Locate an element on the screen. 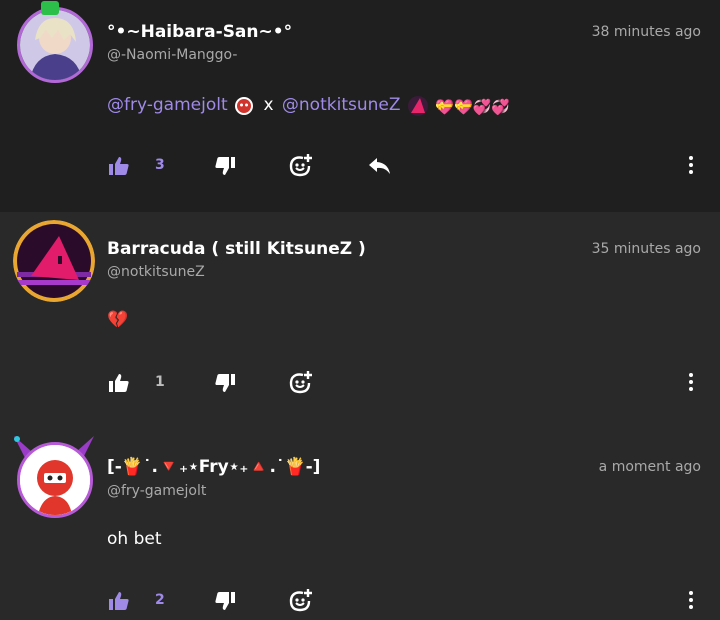 Image resolution: width=720 pixels, height=620 pixels. reply-icon is located at coordinates (379, 166).